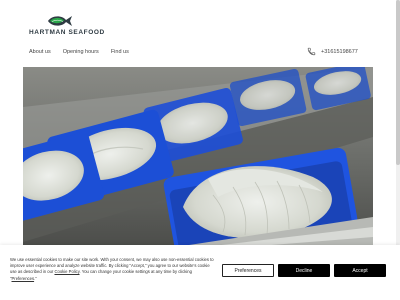  What do you see at coordinates (40, 52) in the screenshot?
I see `nav-about-us: About us` at bounding box center [40, 52].